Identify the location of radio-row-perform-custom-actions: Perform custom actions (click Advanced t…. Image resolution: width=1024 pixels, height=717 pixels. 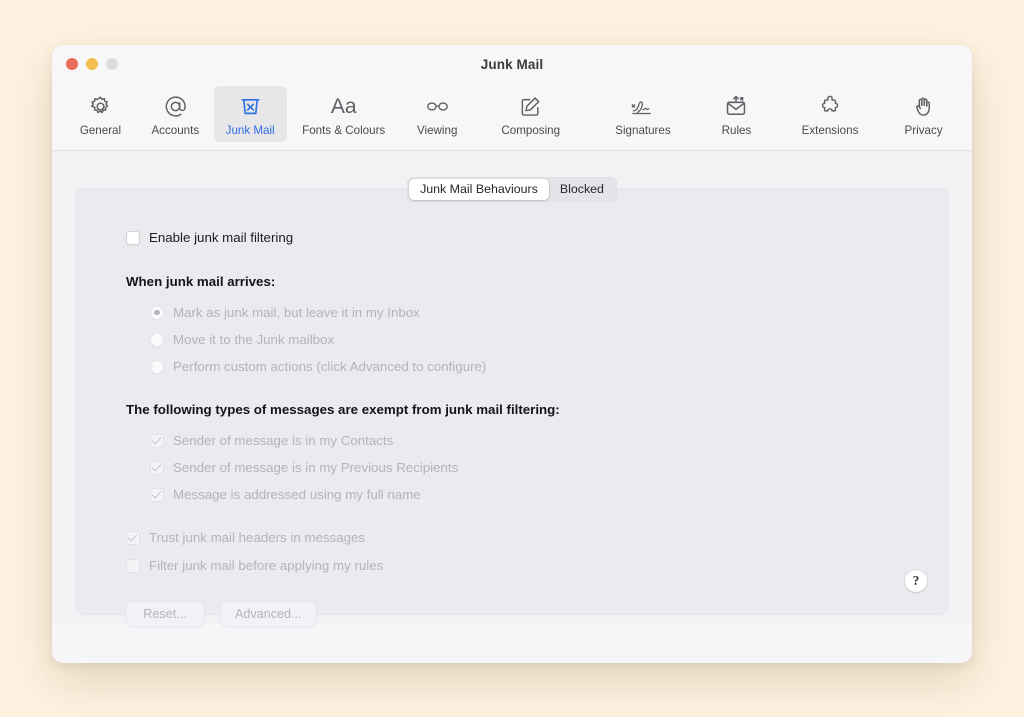
(534, 367).